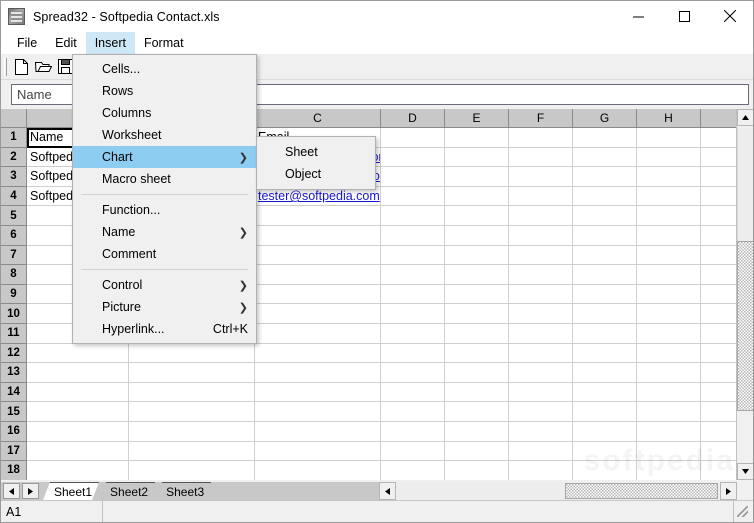 The height and width of the screenshot is (523, 754). Describe the element at coordinates (477, 431) in the screenshot. I see `cell-E16` at that location.